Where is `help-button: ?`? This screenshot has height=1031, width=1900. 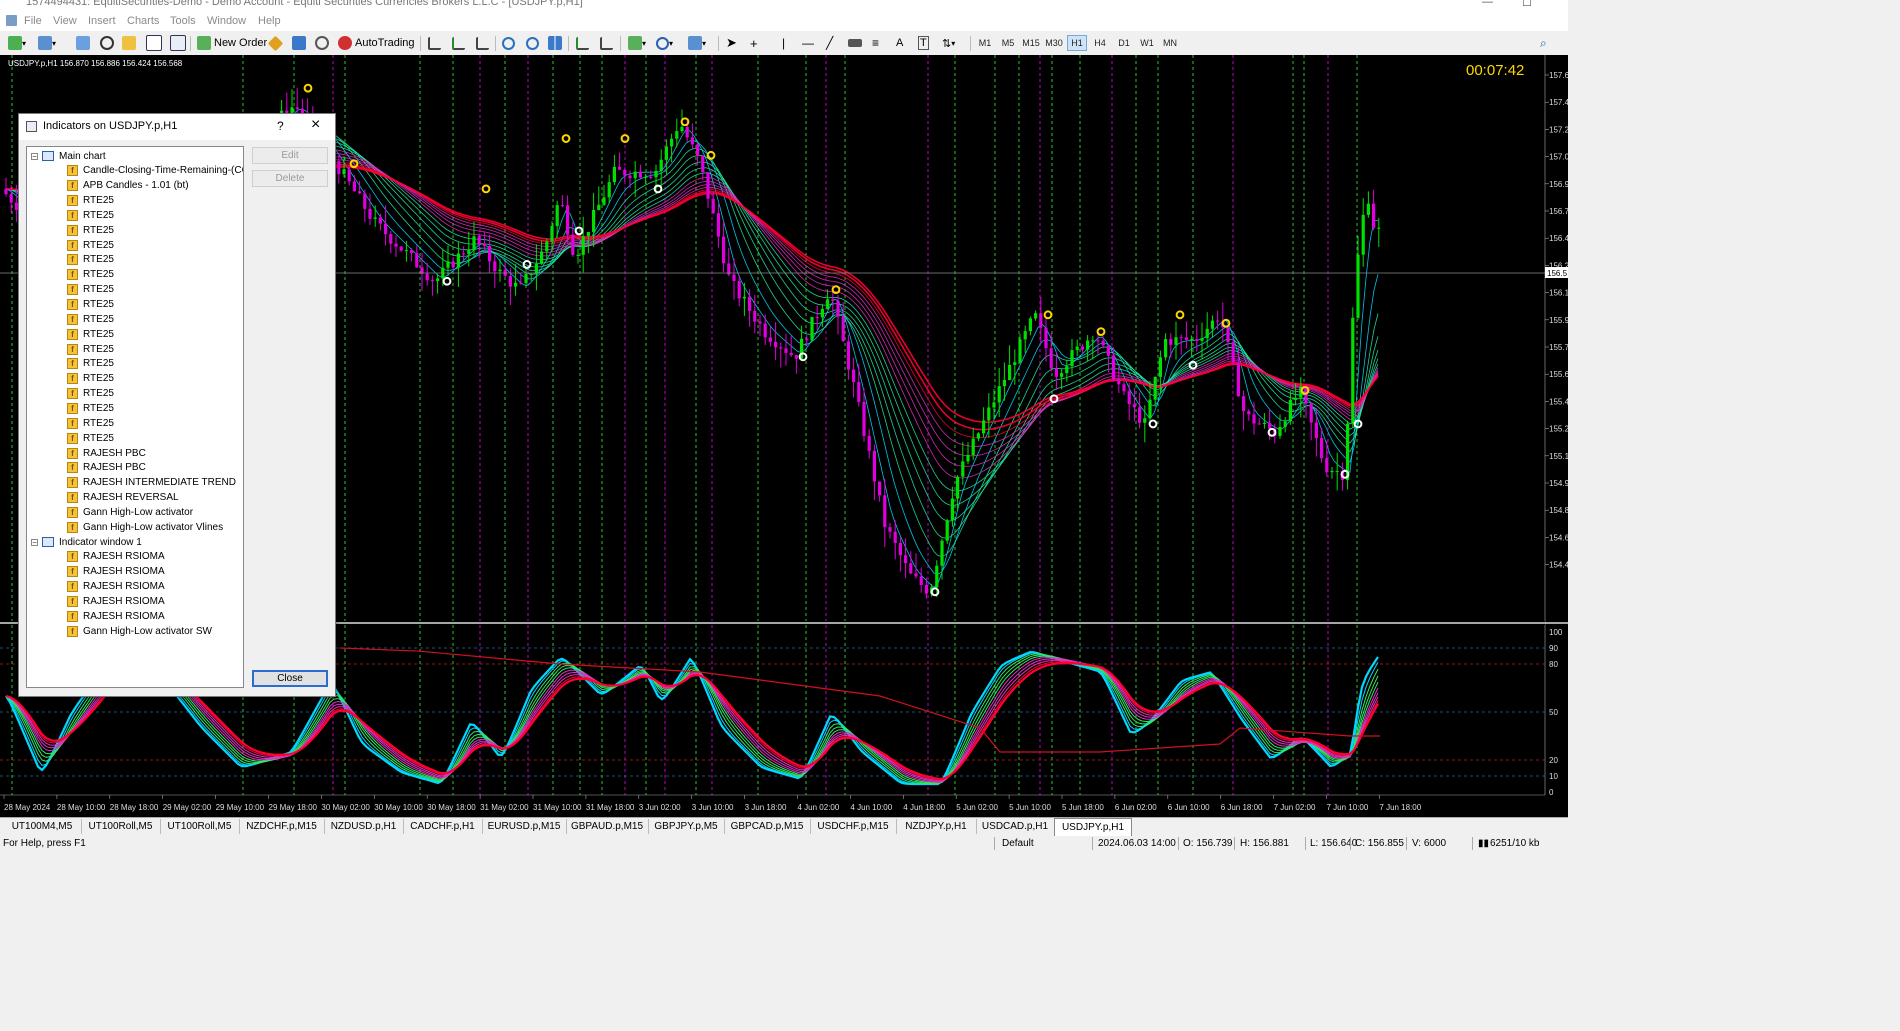 help-button: ? is located at coordinates (280, 126).